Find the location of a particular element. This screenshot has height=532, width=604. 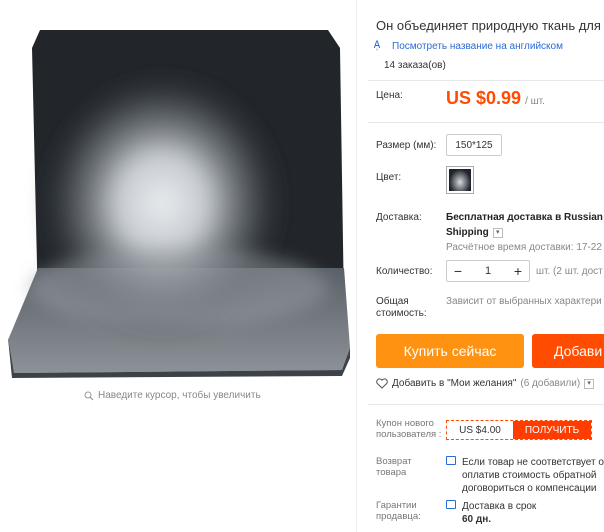

heart-icon is located at coordinates (382, 383).